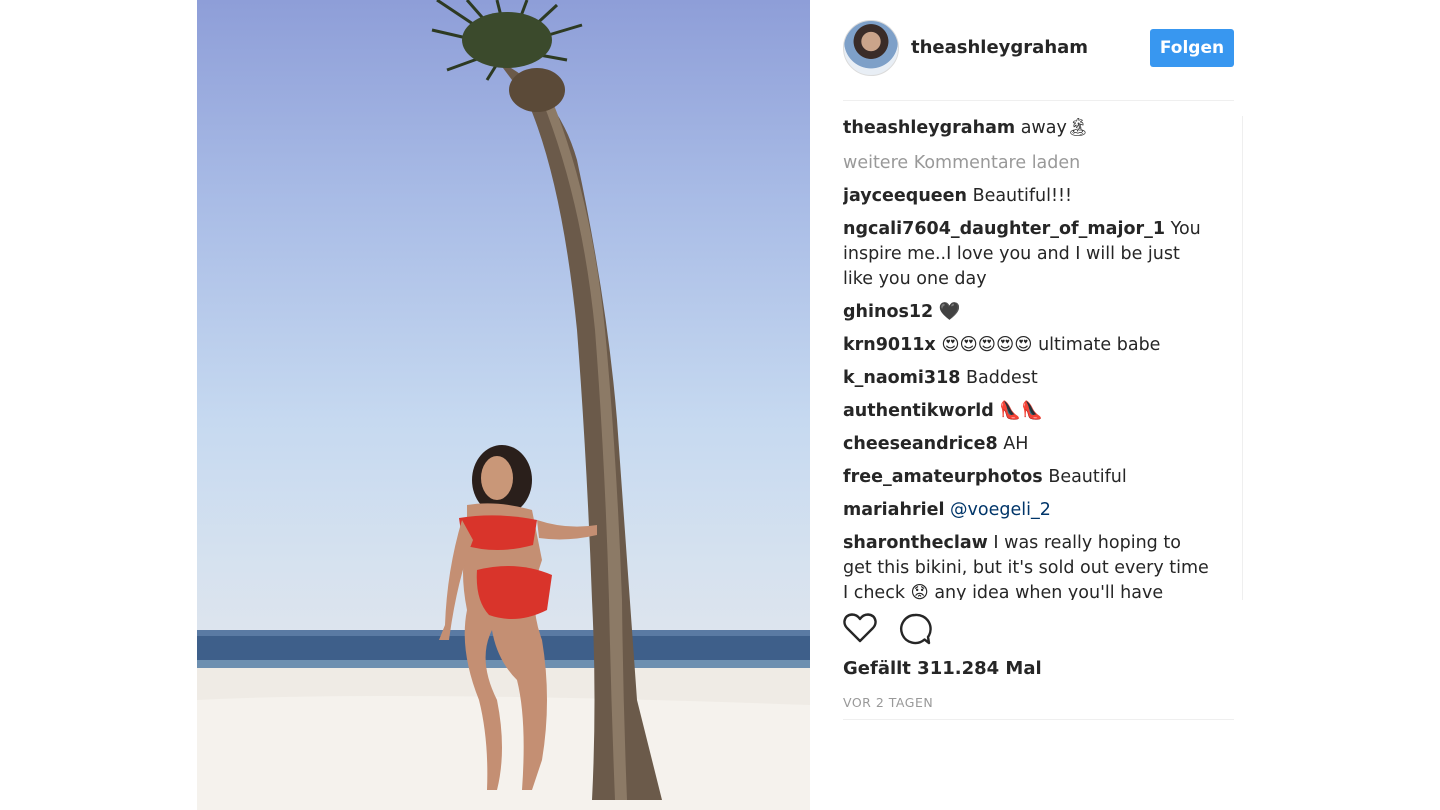 The width and height of the screenshot is (1440, 810). I want to click on comment-item: free_amateurphotos Beautiful, so click(1028, 477).